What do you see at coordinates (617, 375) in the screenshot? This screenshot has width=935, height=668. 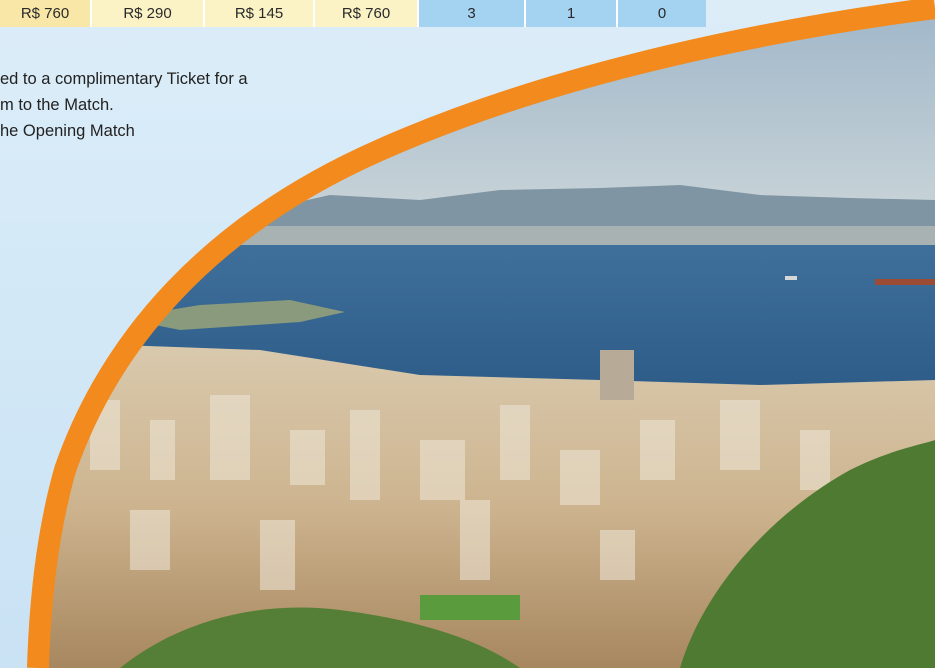 I see `tall-building` at bounding box center [617, 375].